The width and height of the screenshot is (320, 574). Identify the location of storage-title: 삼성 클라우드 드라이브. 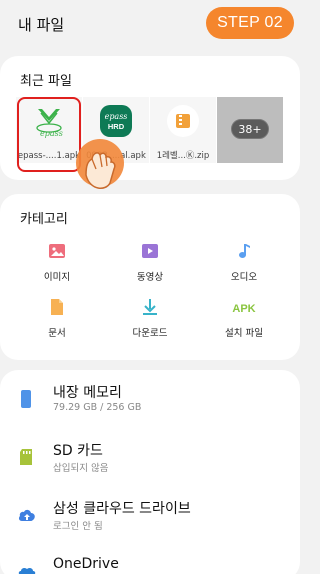
(122, 509).